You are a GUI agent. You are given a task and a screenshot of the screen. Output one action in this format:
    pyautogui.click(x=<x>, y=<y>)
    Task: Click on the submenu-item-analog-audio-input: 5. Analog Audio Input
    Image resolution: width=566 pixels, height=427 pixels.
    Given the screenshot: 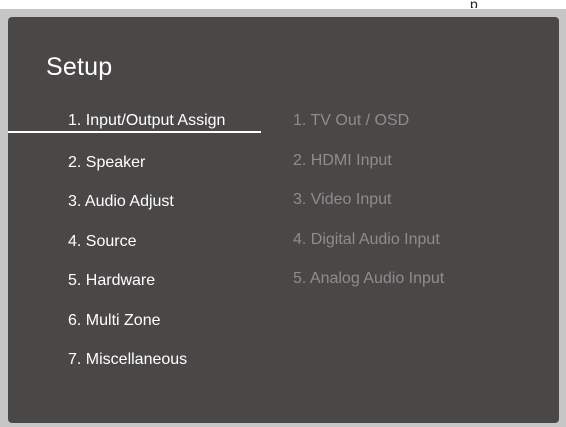 What is the action you would take?
    pyautogui.click(x=368, y=287)
    